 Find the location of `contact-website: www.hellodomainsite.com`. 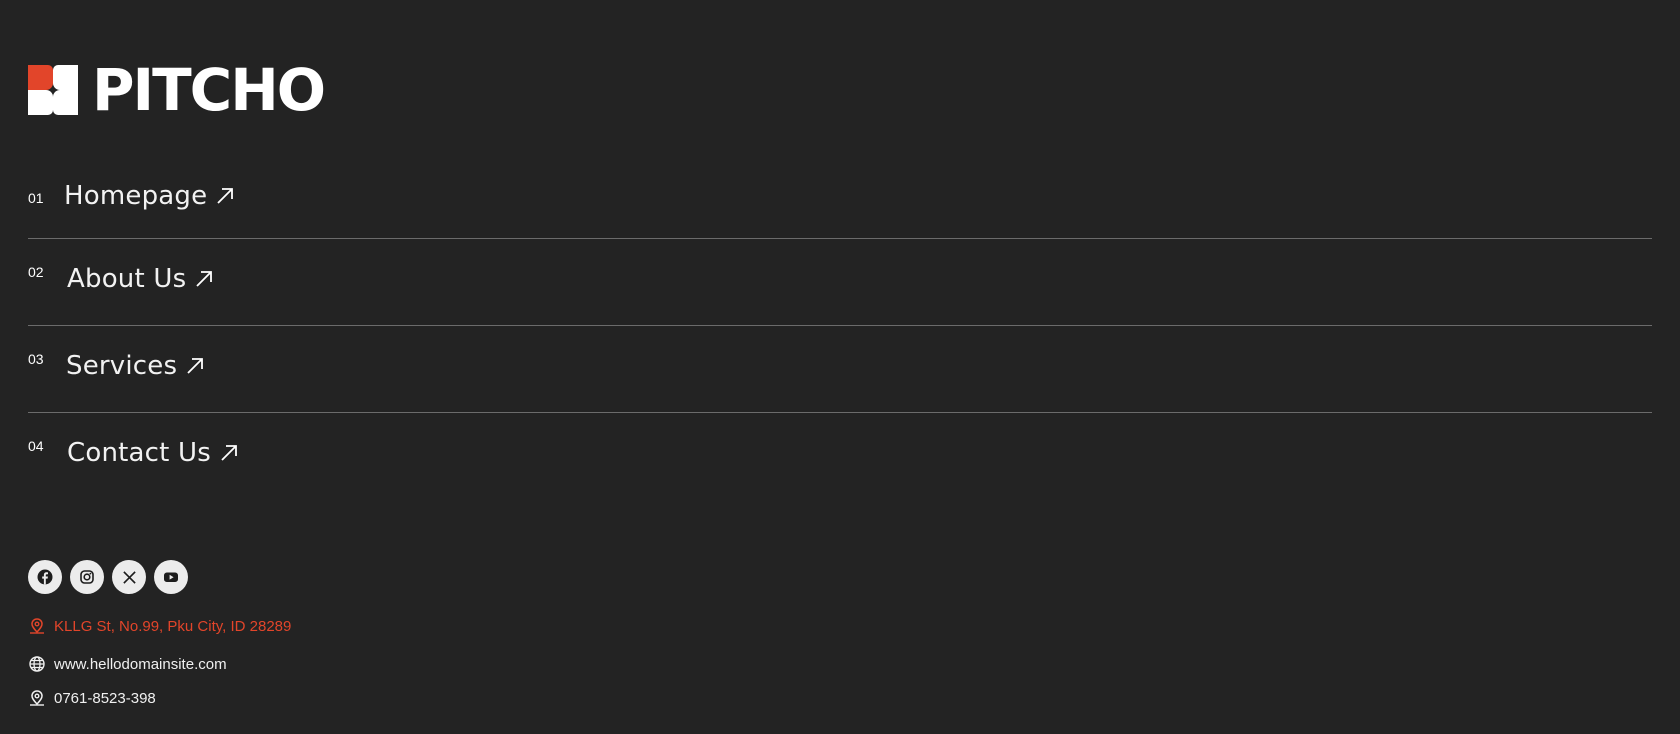

contact-website: www.hellodomainsite.com is located at coordinates (127, 664).